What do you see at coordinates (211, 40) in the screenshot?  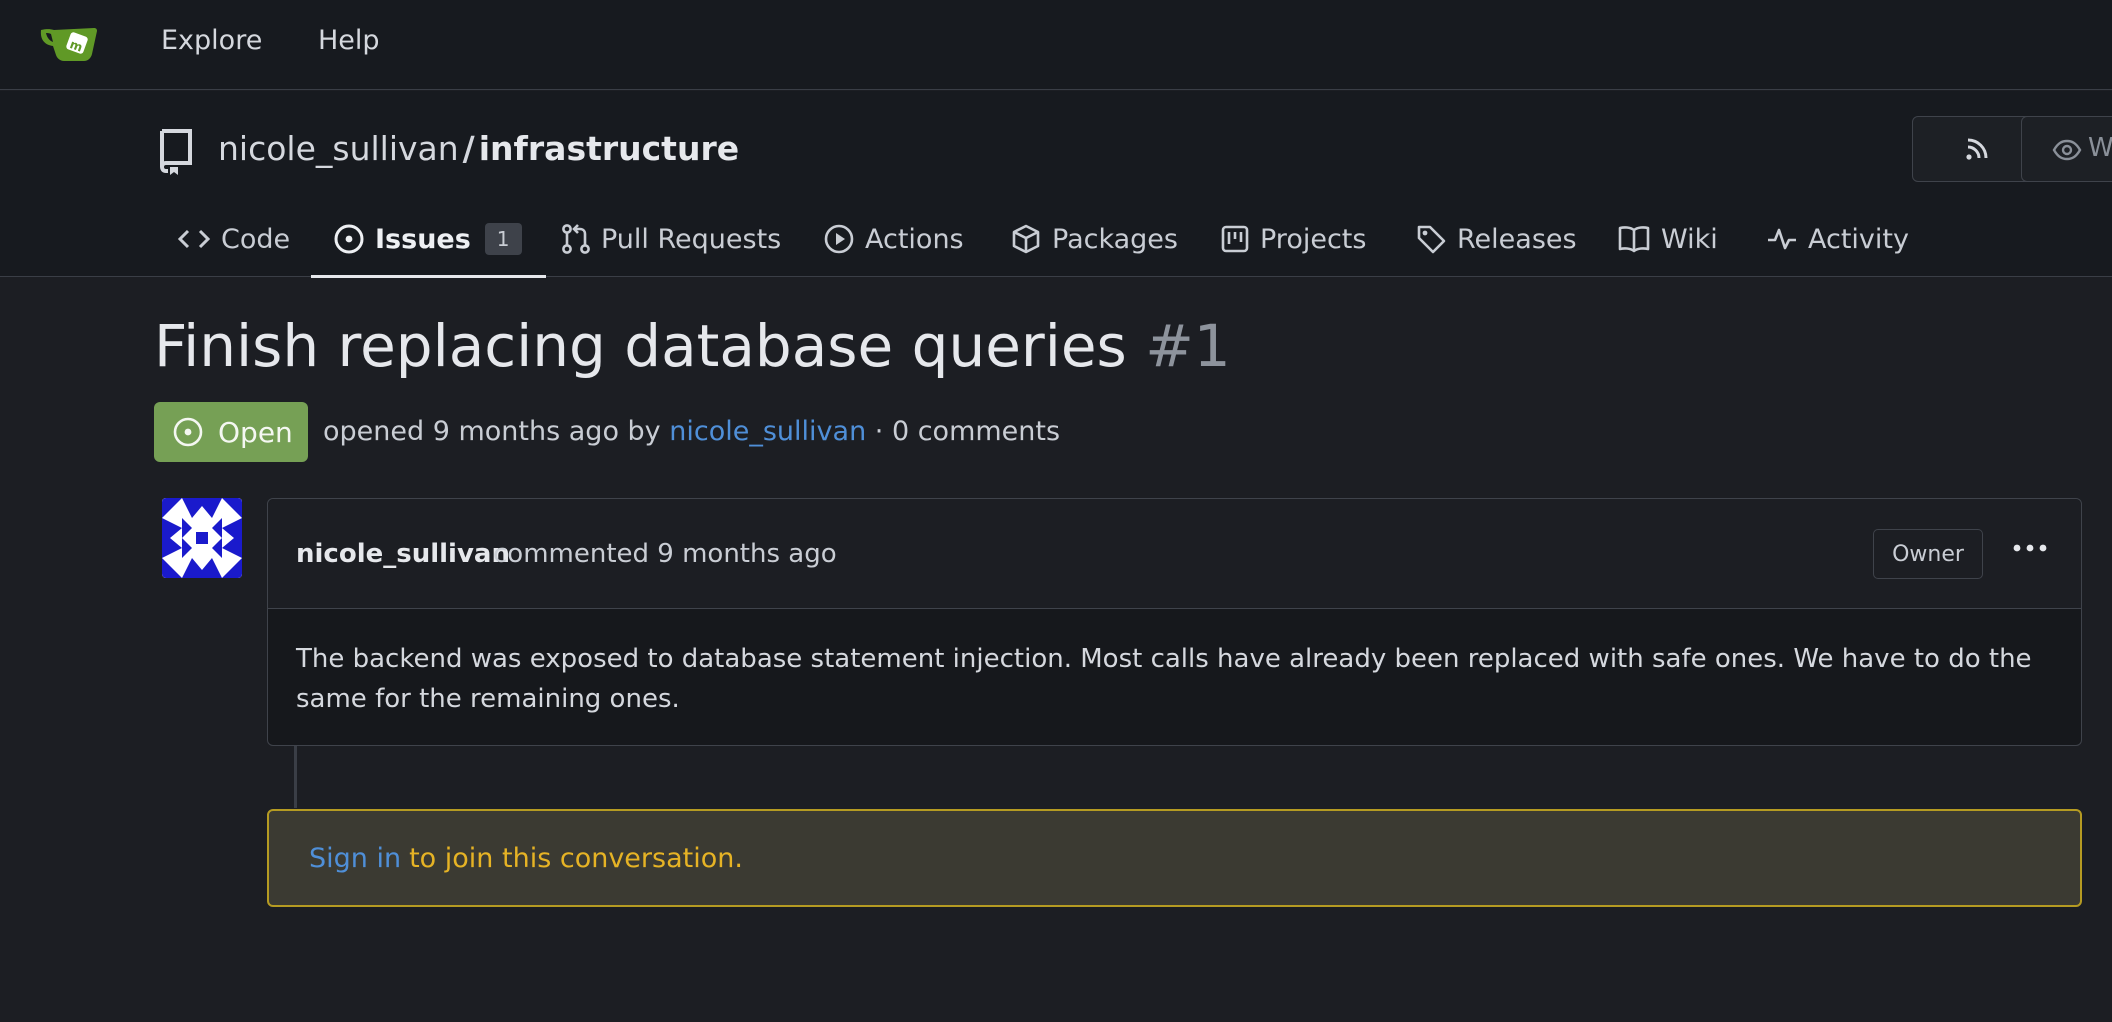 I see `nav-explore-link: Explore` at bounding box center [211, 40].